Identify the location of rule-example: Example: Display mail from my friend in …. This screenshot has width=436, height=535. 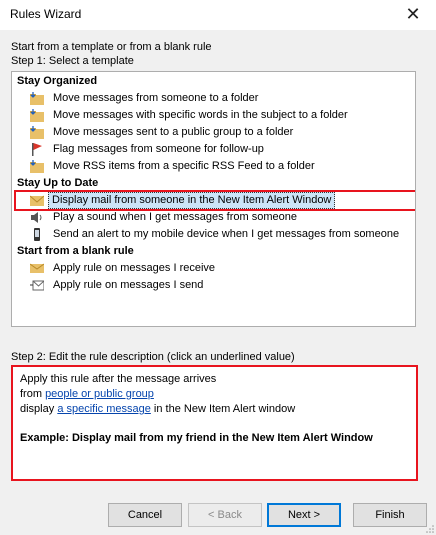
(196, 438).